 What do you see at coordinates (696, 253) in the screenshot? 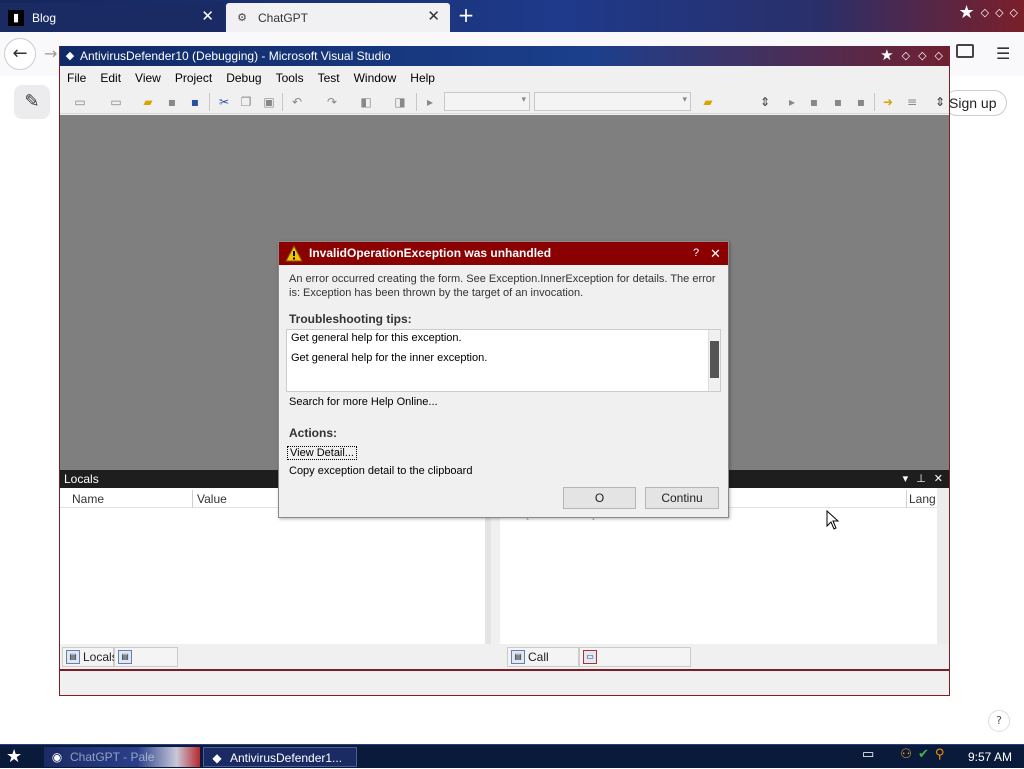
I see `dialog-help-button: ?` at bounding box center [696, 253].